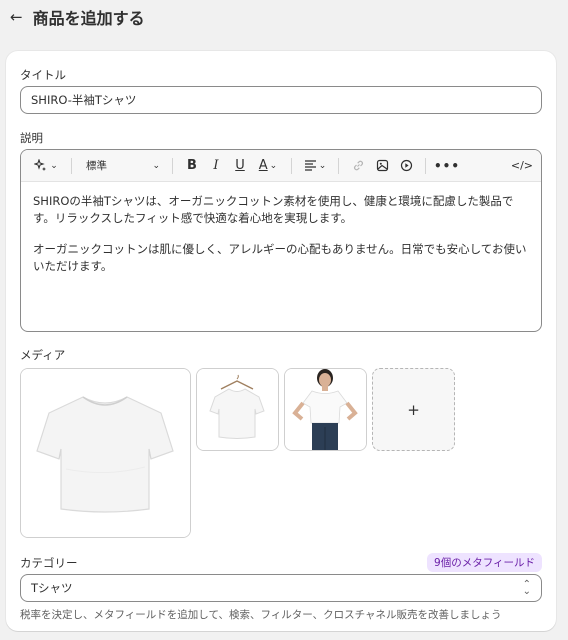  I want to click on italic-icon: I, so click(216, 166).